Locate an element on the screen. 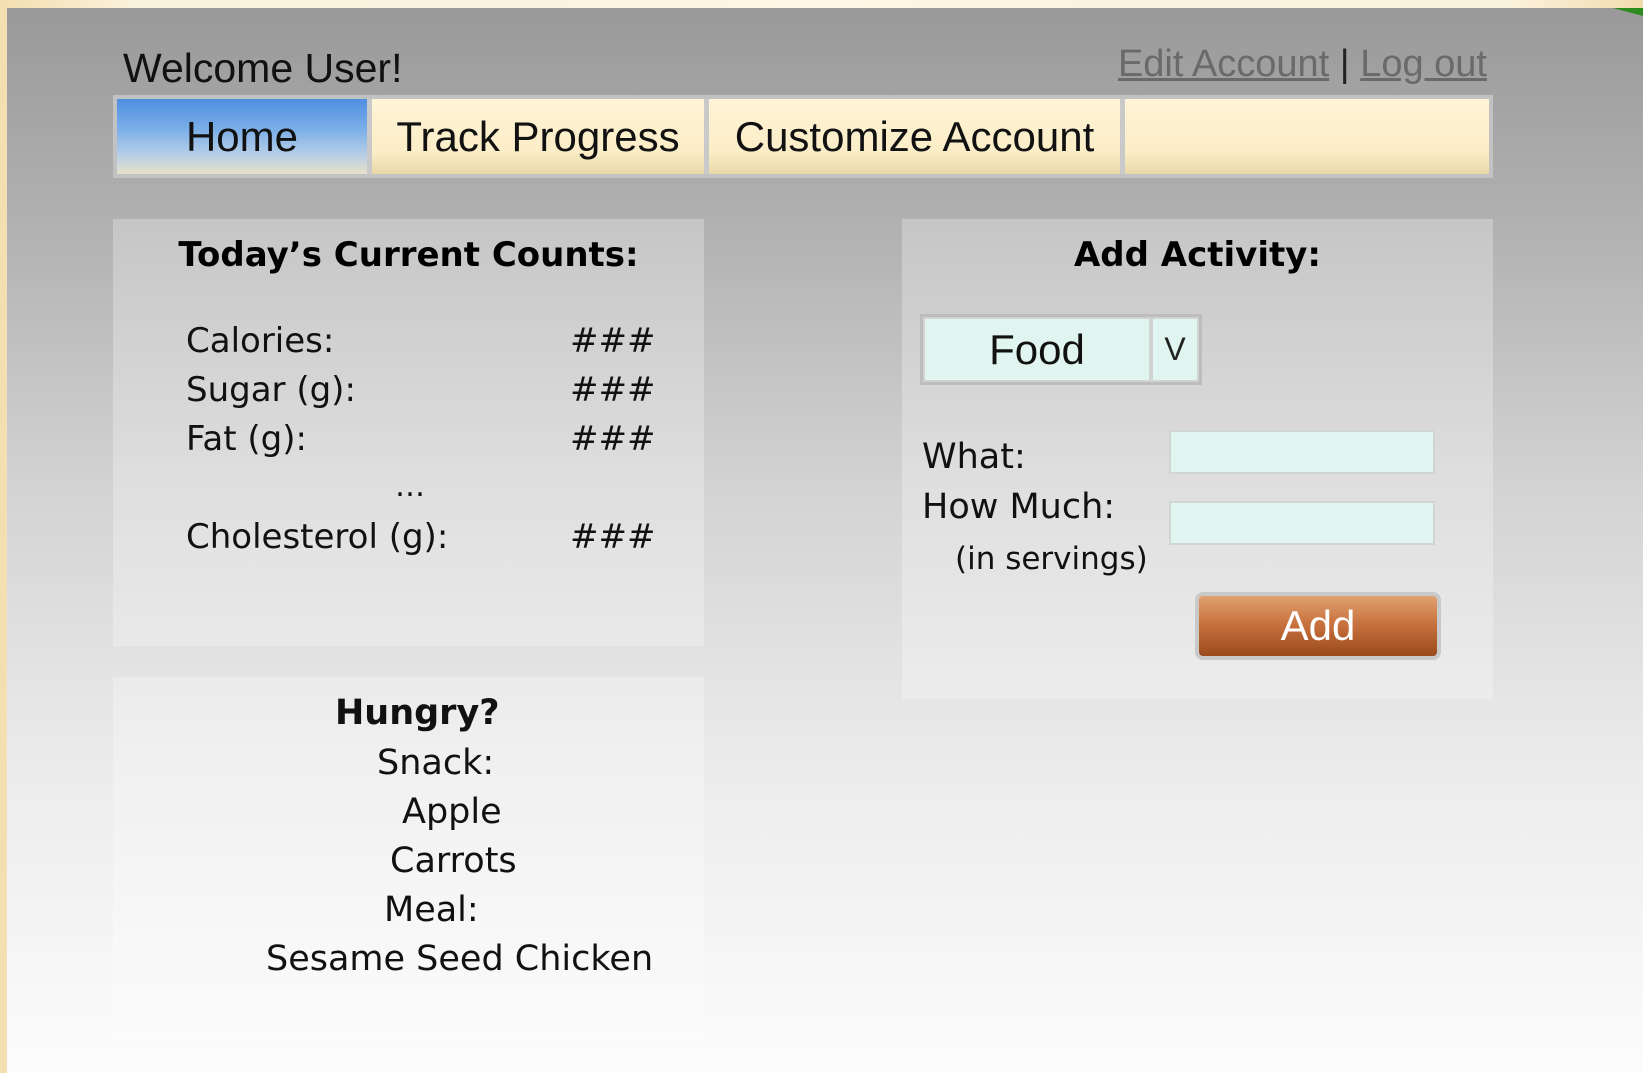 The height and width of the screenshot is (1073, 1643). how-much-label: How Much: is located at coordinates (1019, 507).